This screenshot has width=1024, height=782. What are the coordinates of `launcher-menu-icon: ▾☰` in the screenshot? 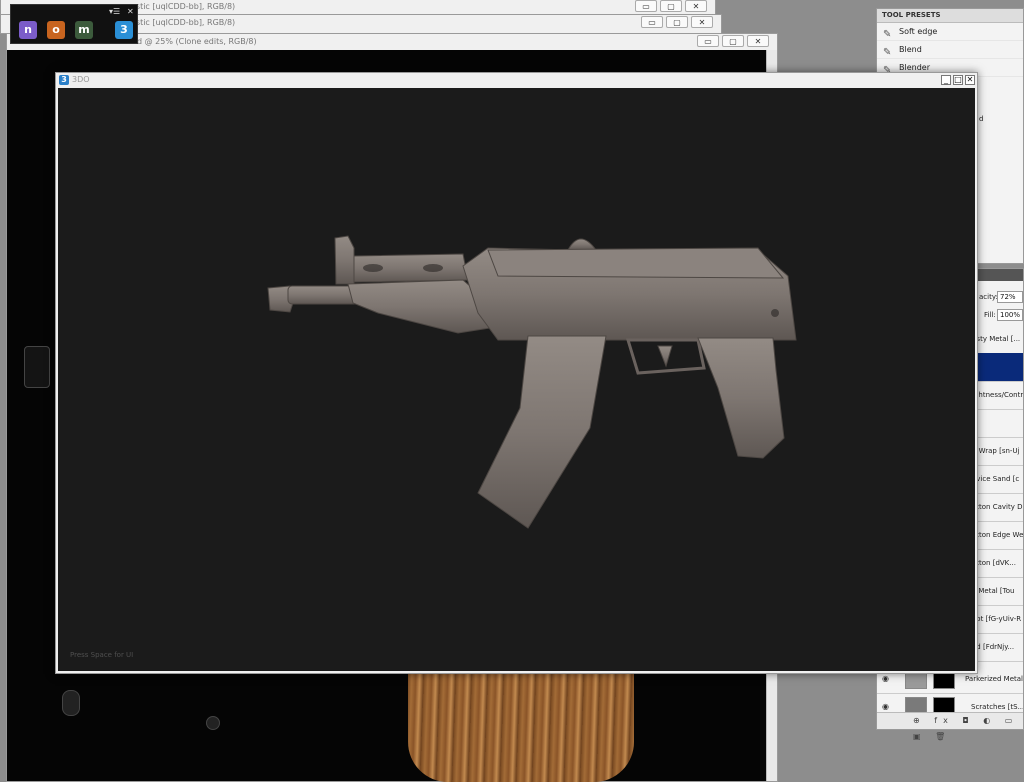 It's located at (114, 11).